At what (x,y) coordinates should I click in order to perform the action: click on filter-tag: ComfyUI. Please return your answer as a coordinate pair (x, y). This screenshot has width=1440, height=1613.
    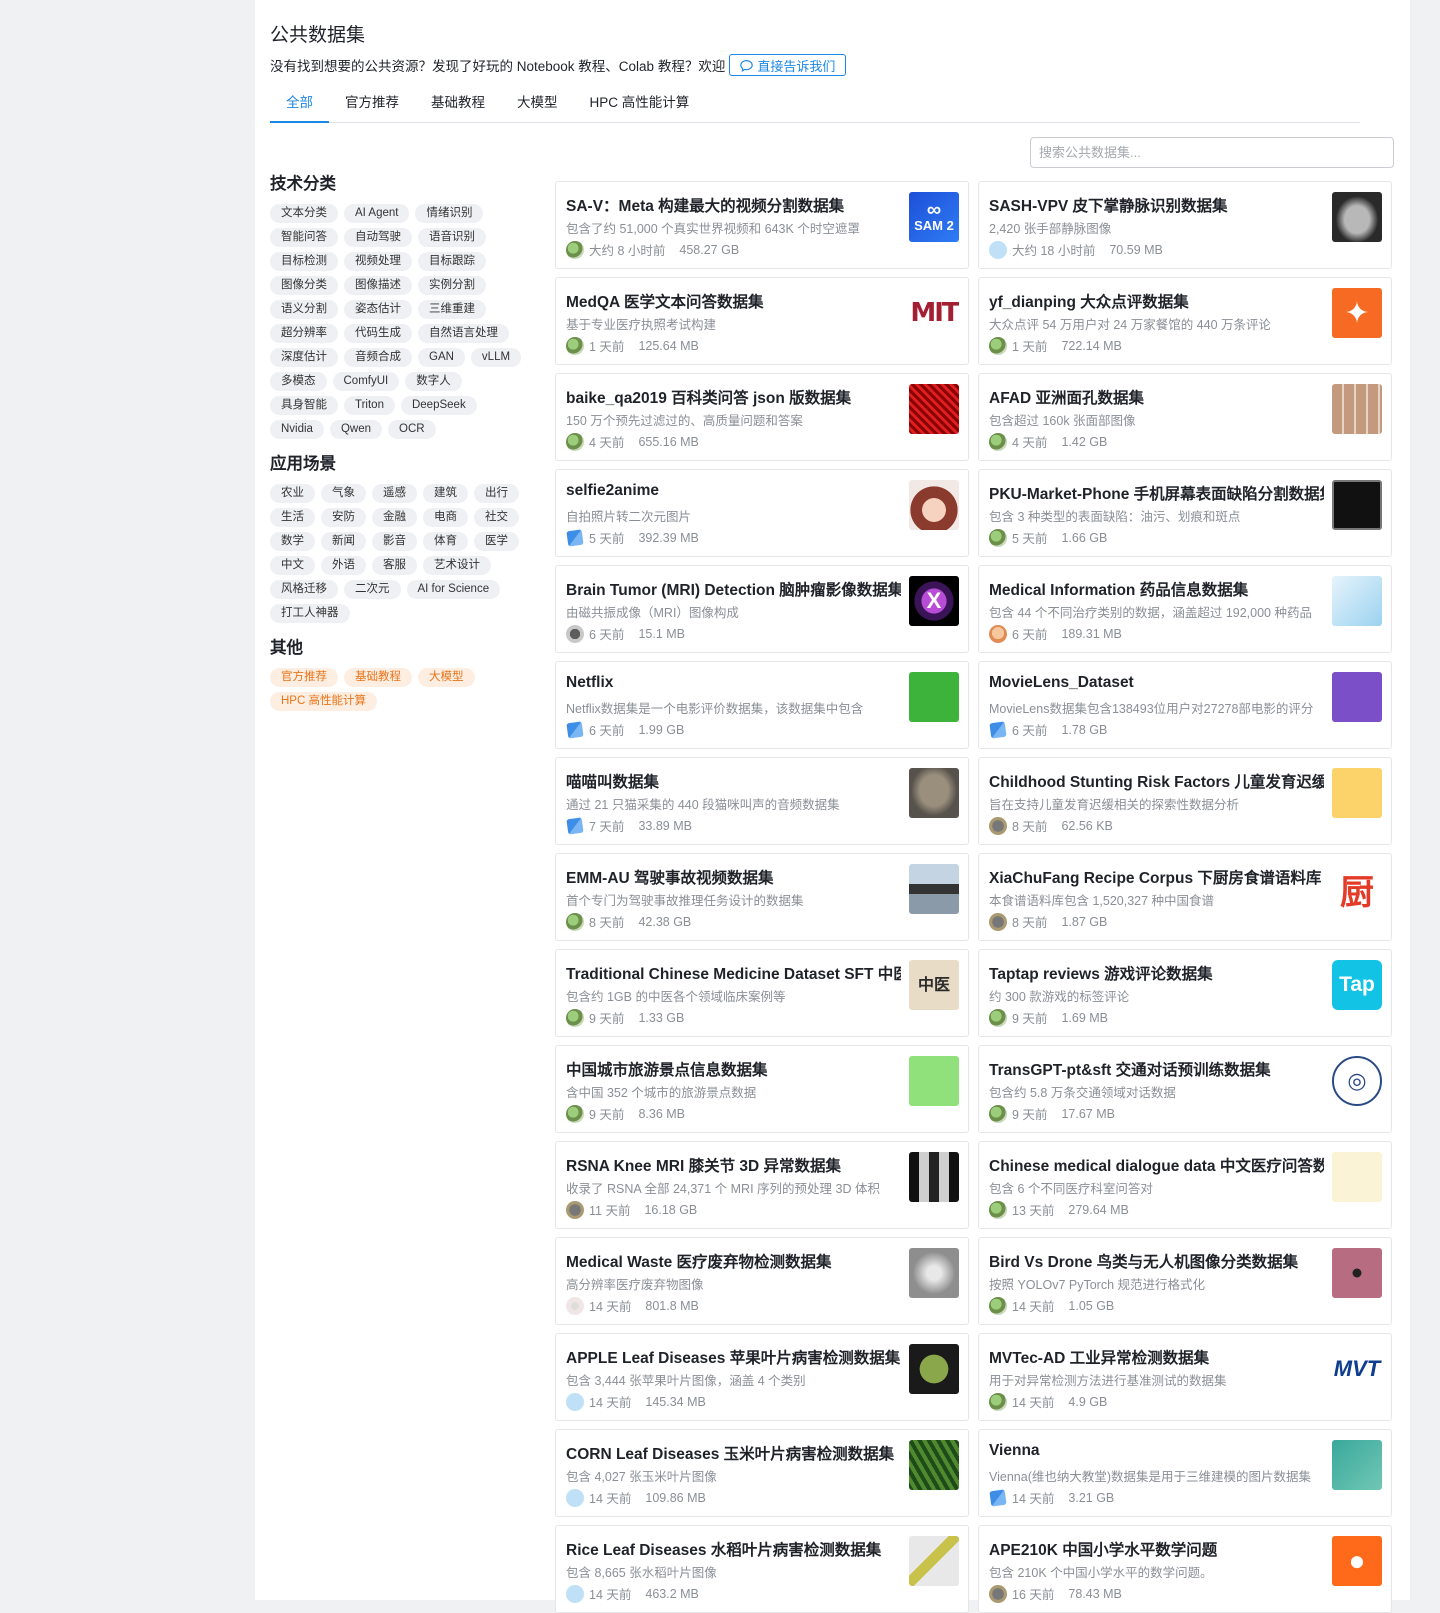
    Looking at the image, I should click on (366, 381).